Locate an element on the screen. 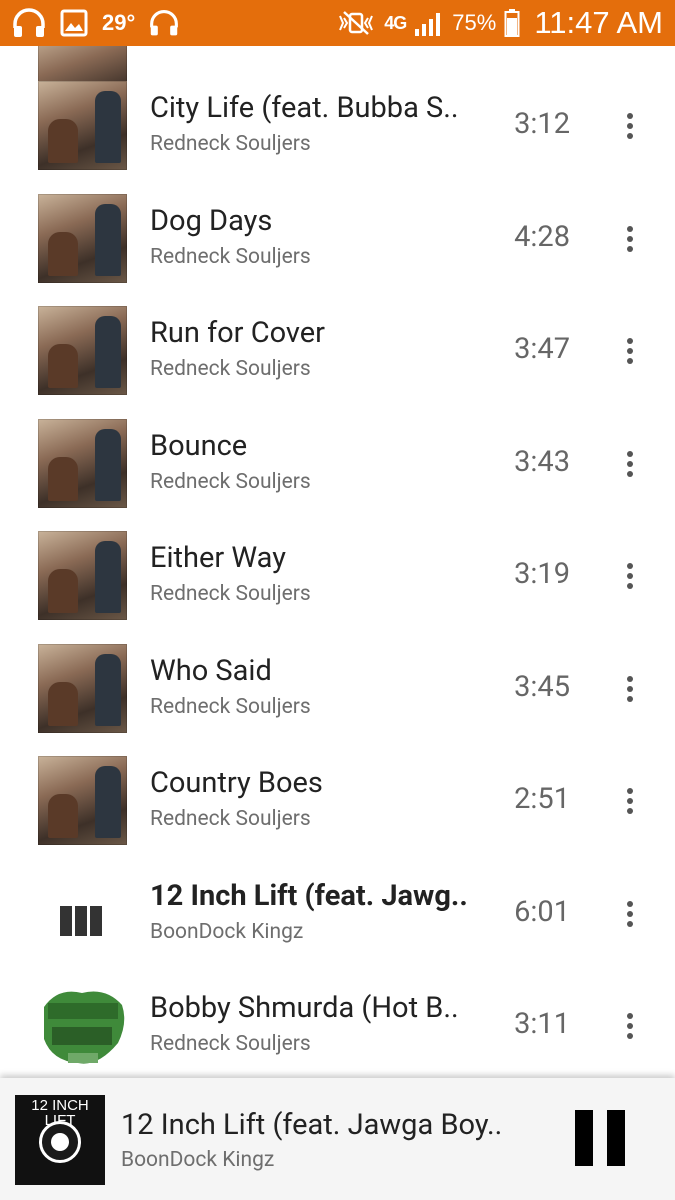 The width and height of the screenshot is (675, 1200). pause-icon-bar is located at coordinates (616, 1138).